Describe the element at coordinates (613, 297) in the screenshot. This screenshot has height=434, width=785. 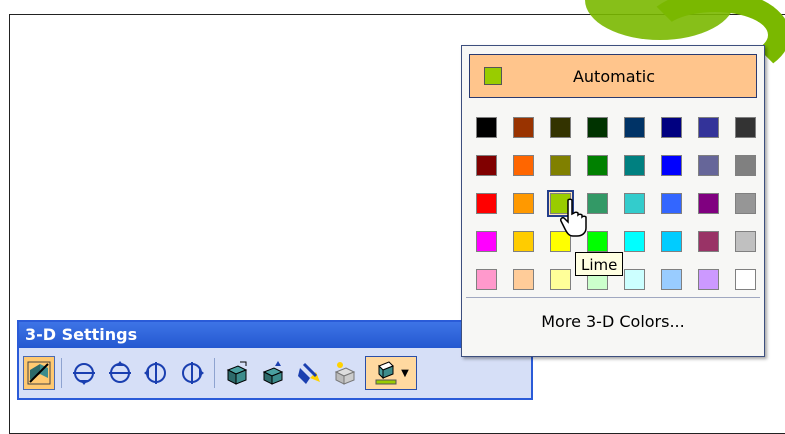
I see `popup-divider` at that location.